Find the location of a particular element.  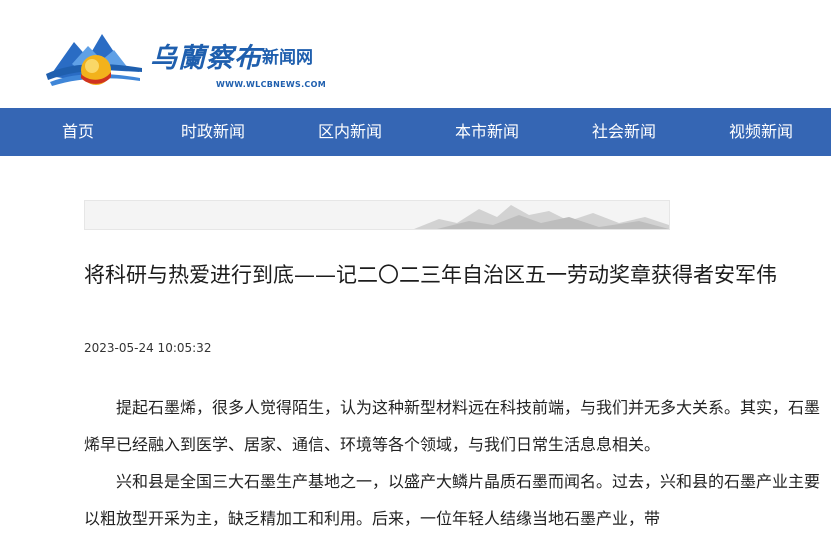

logo-url: WWW.WLCBNEWS.COM is located at coordinates (271, 84).